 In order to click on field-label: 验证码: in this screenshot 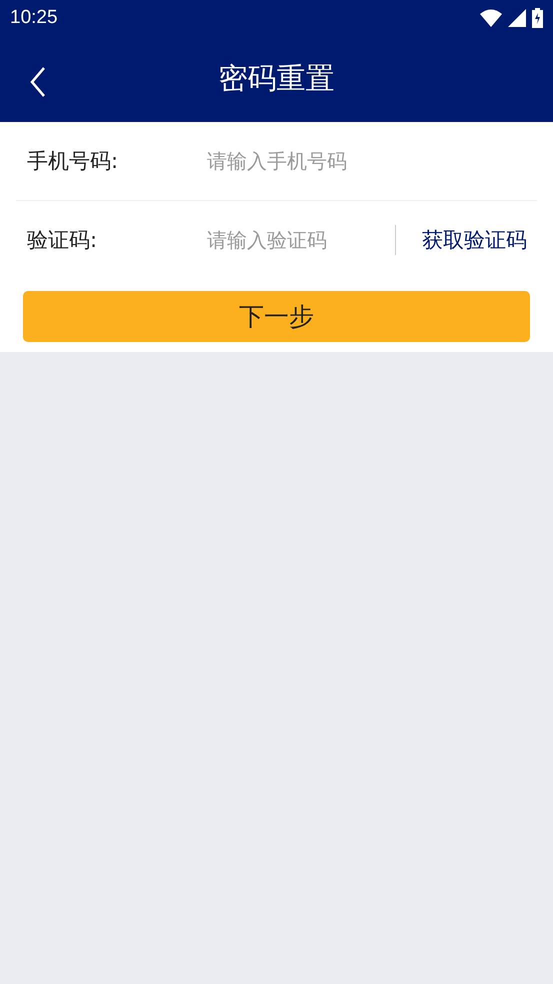, I will do `click(62, 240)`.